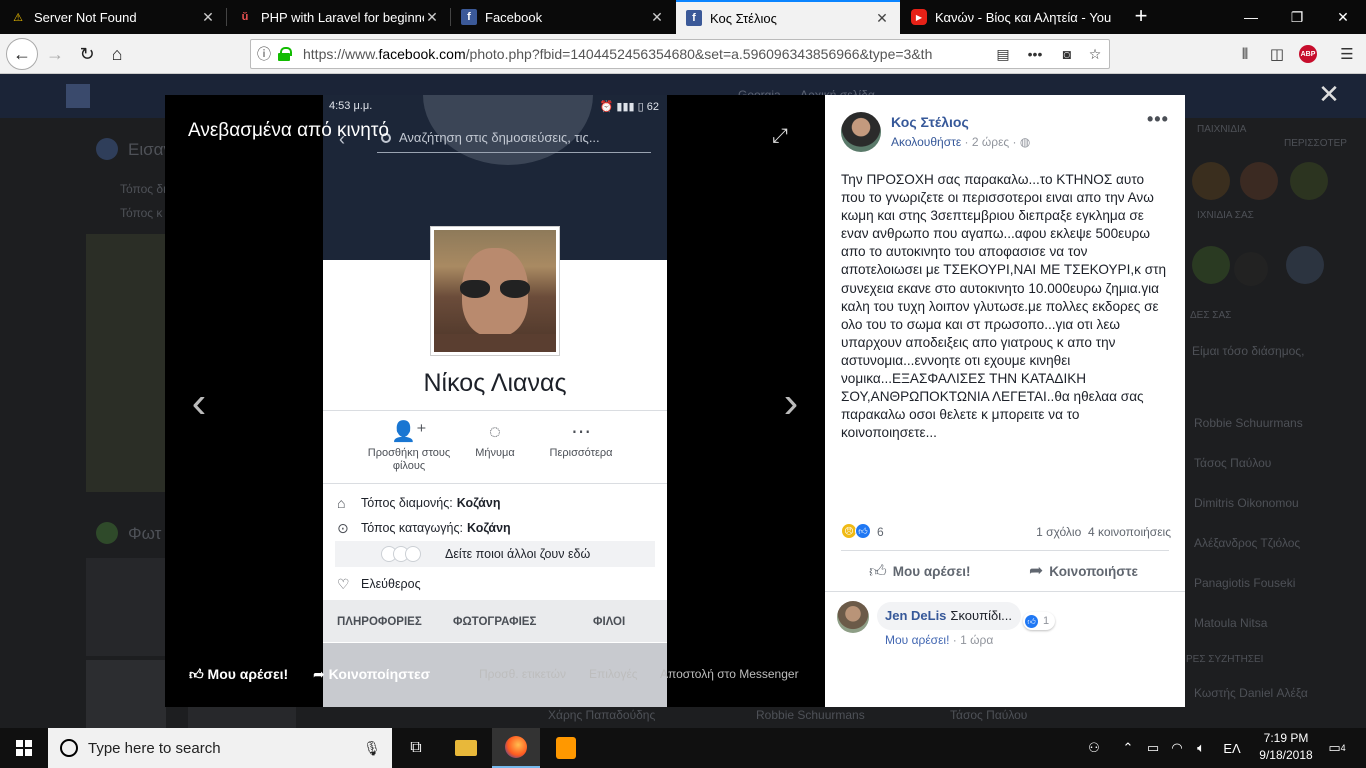 This screenshot has width=1366, height=768. What do you see at coordinates (85, 17) in the screenshot?
I see `tab-title: Server Not Found` at bounding box center [85, 17].